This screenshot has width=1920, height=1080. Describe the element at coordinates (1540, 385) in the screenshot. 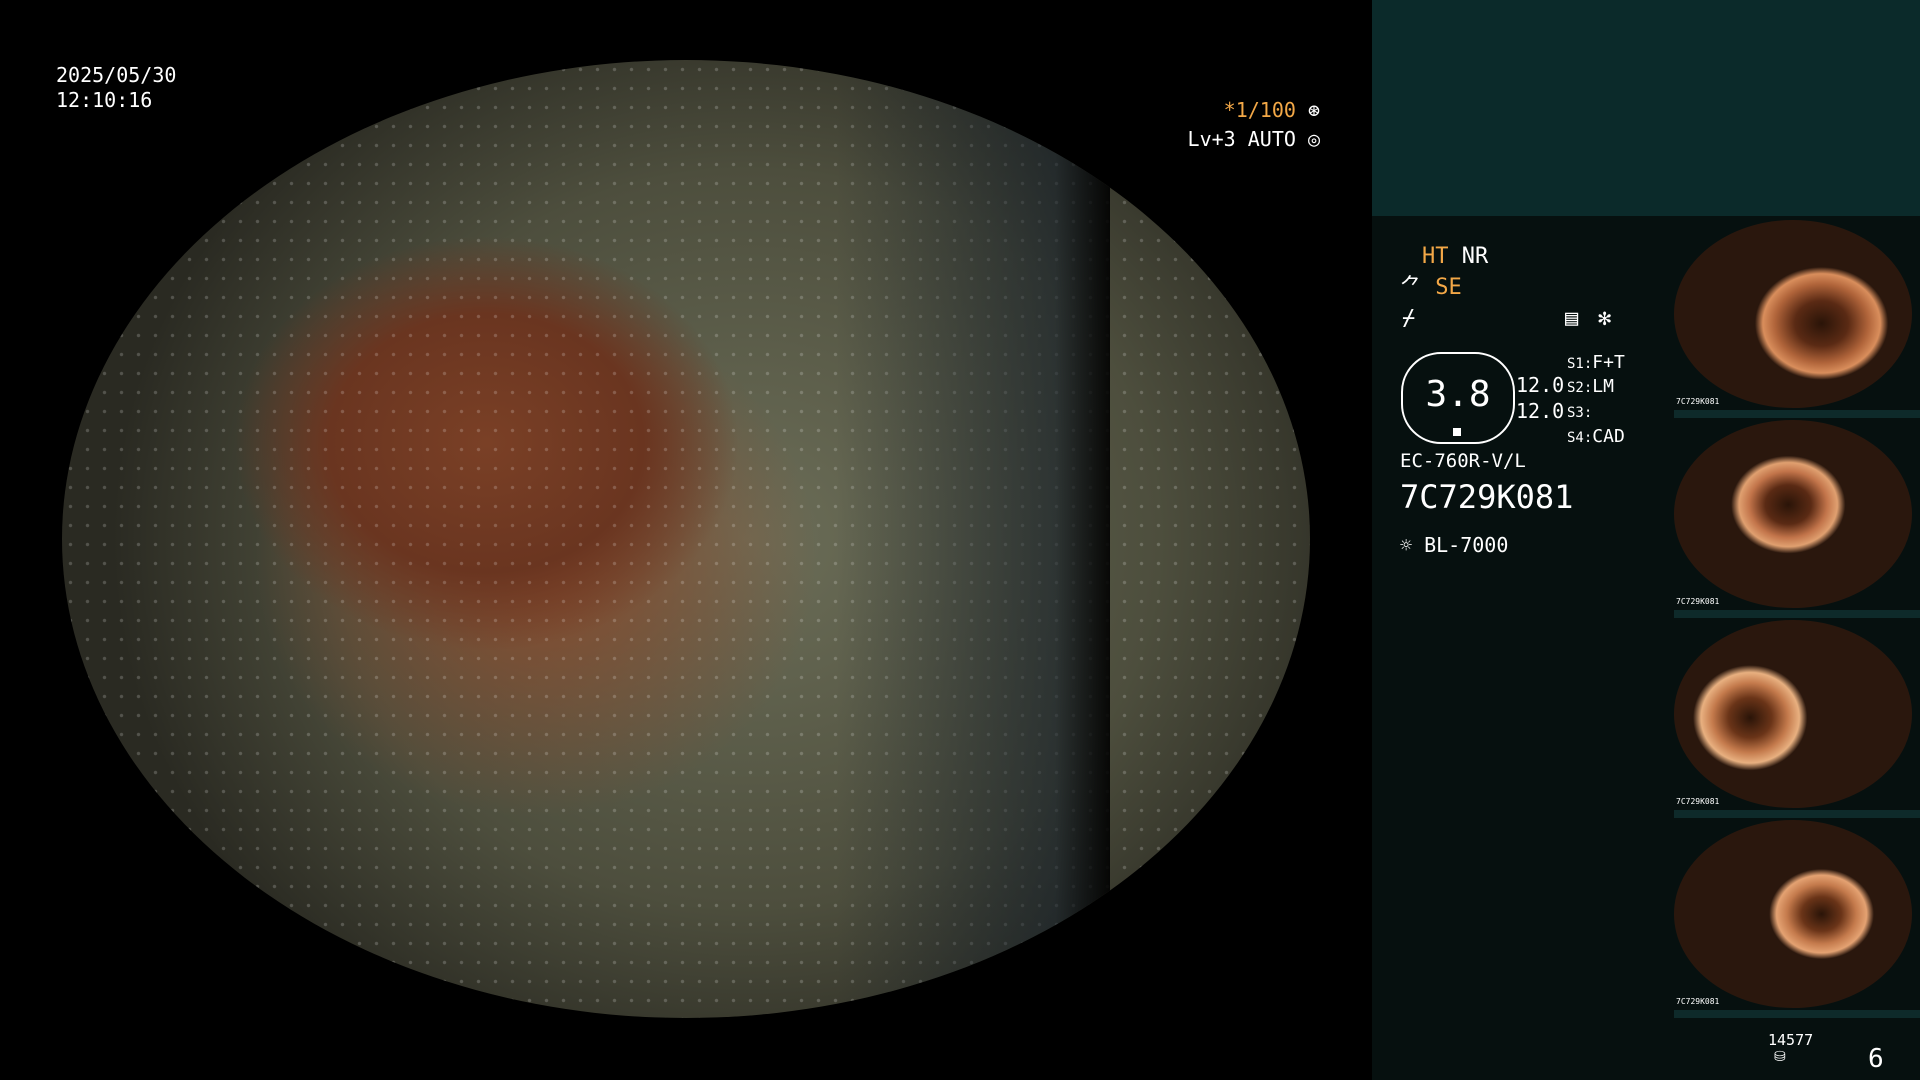

I see `s-value-1: 12.0` at that location.